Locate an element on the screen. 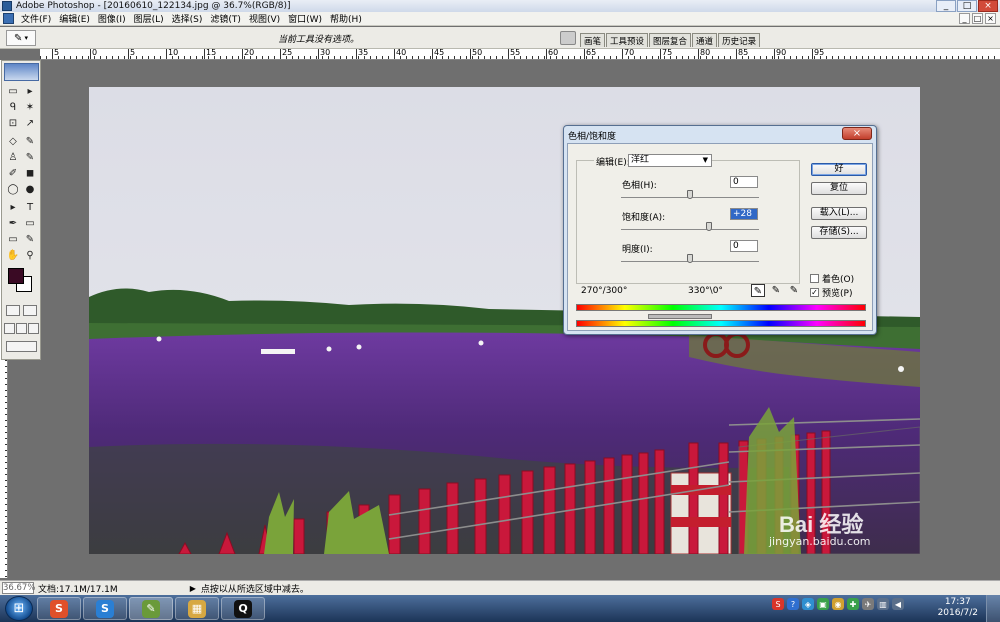 This screenshot has height=622, width=1000. tab-channels: 通道 is located at coordinates (705, 40).